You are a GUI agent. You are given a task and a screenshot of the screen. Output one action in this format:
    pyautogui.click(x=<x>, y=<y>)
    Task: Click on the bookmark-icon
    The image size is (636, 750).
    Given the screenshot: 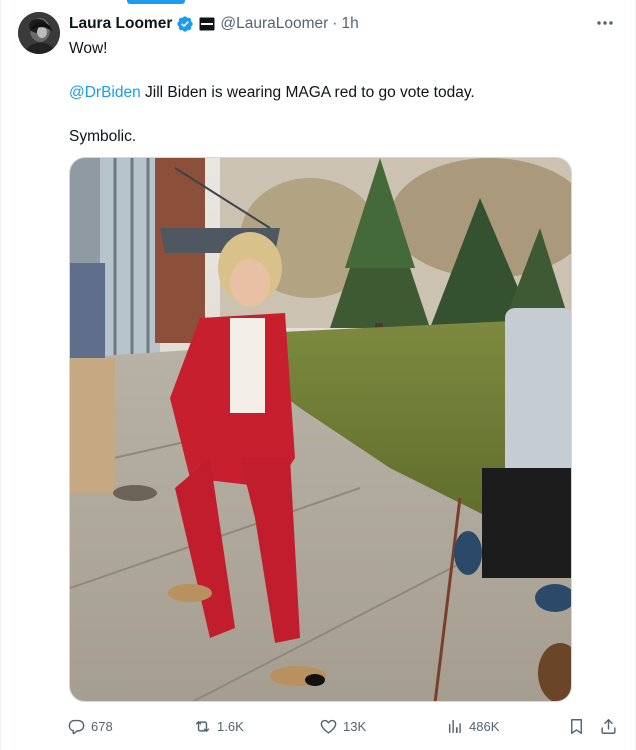 What is the action you would take?
    pyautogui.click(x=576, y=726)
    